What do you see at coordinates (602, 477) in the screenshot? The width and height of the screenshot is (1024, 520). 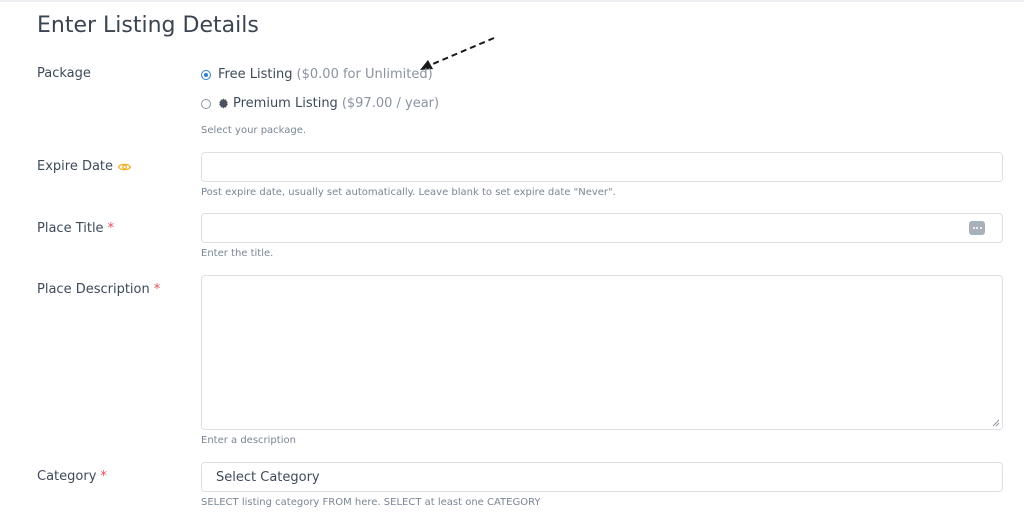 I see `category-select: Select Category` at bounding box center [602, 477].